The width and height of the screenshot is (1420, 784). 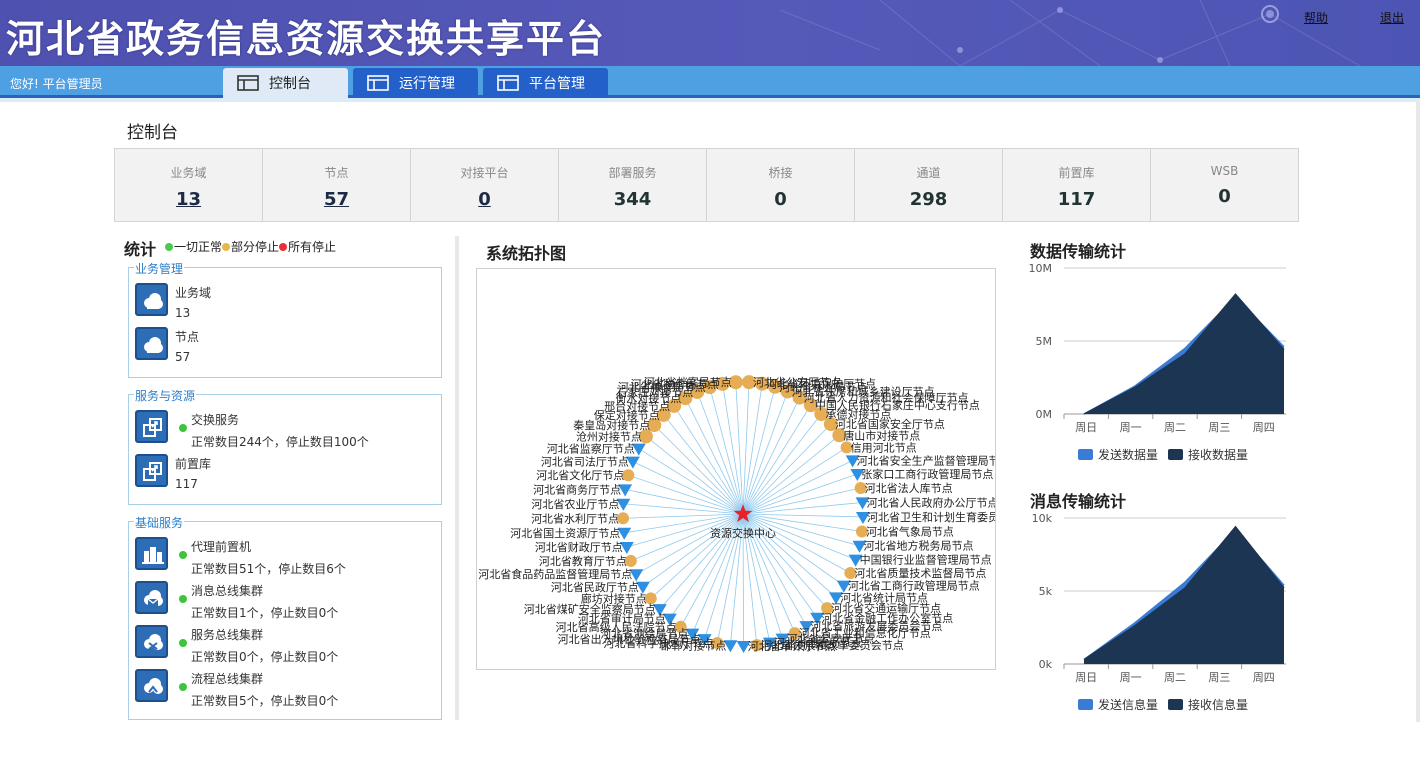 What do you see at coordinates (227, 635) in the screenshot?
I see `stat-item-name: 服务总线集群` at bounding box center [227, 635].